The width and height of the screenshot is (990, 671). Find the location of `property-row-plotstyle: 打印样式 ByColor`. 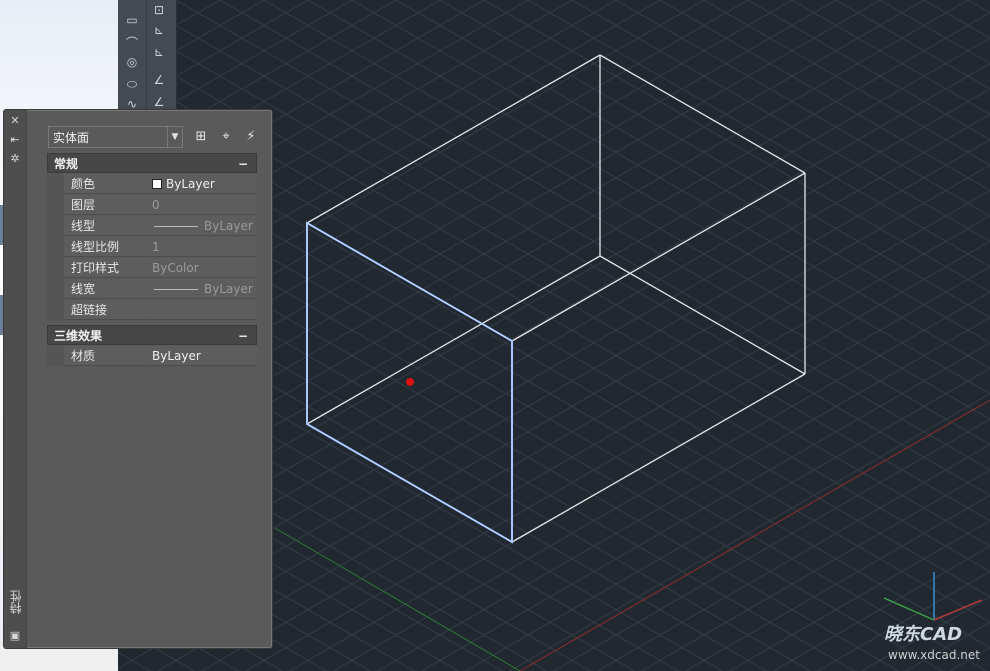

property-row-plotstyle: 打印样式 ByColor is located at coordinates (160, 268).